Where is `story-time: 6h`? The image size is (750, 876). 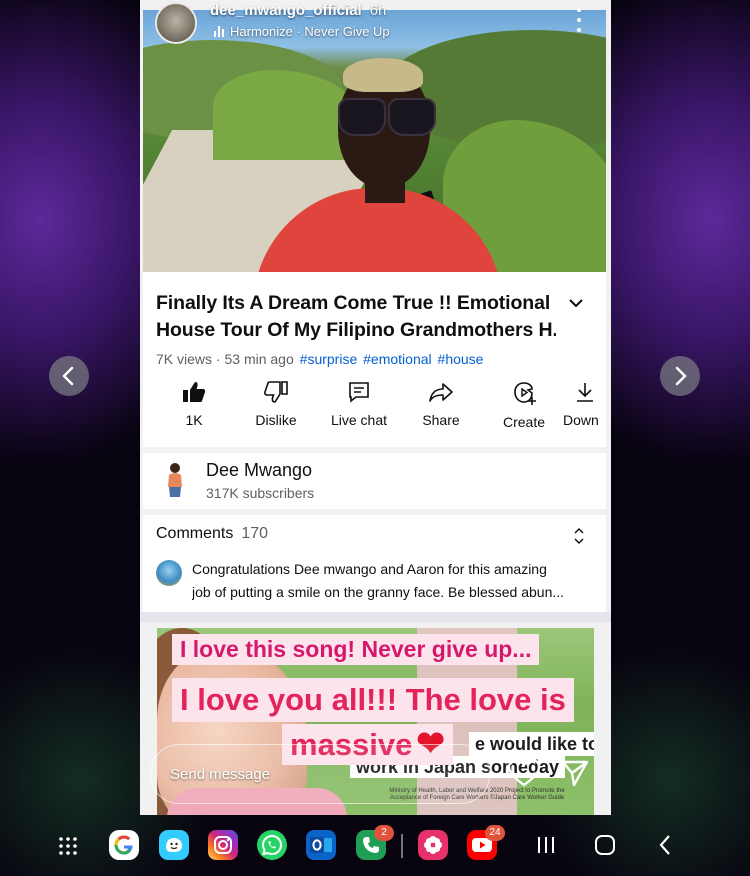
story-time: 6h is located at coordinates (378, 10).